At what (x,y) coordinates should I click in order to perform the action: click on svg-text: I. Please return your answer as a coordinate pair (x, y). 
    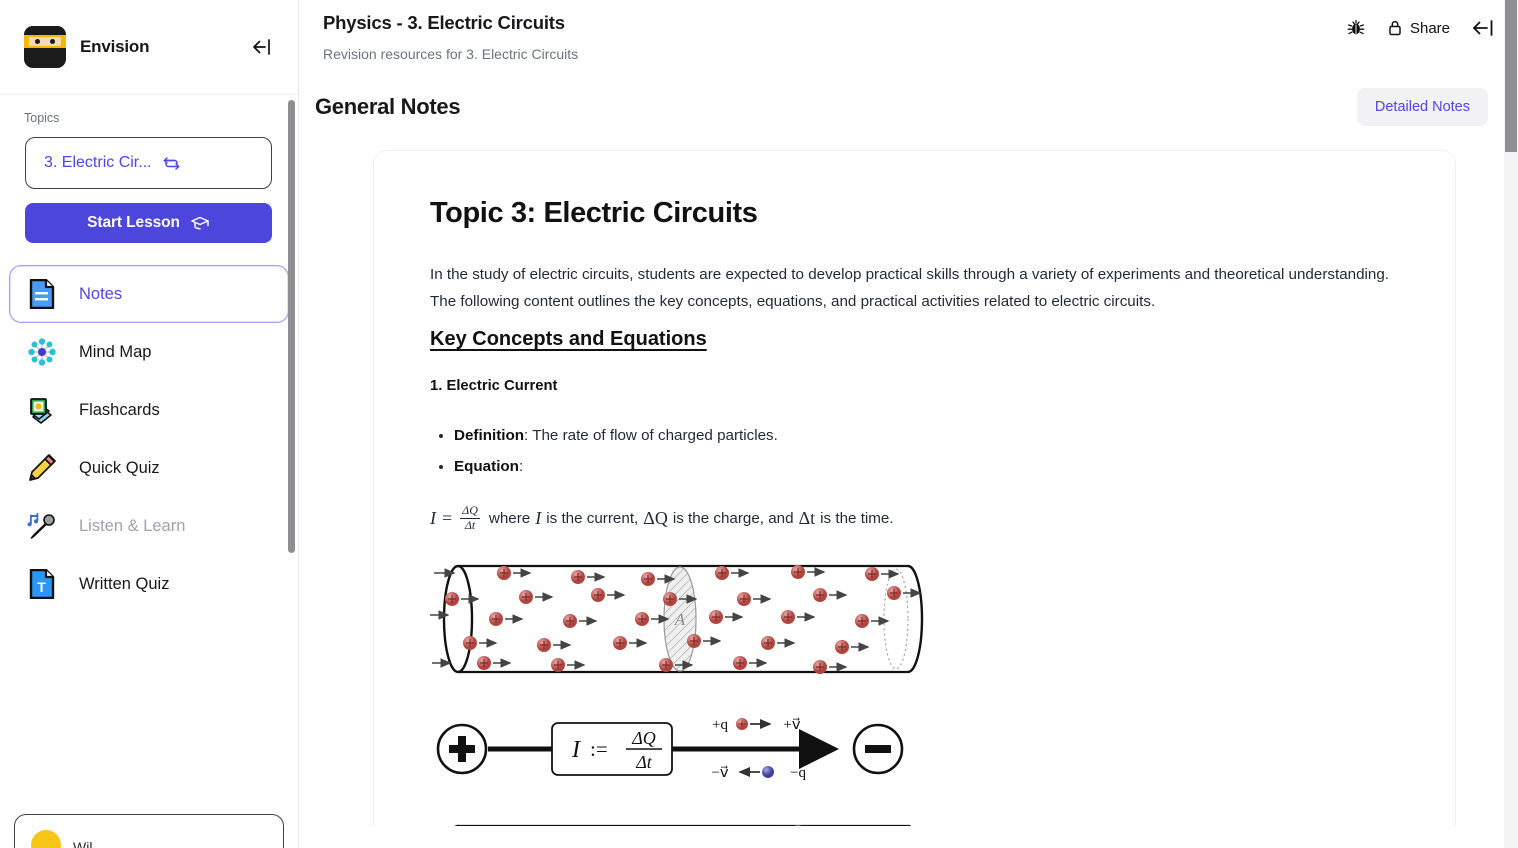
    Looking at the image, I should click on (576, 750).